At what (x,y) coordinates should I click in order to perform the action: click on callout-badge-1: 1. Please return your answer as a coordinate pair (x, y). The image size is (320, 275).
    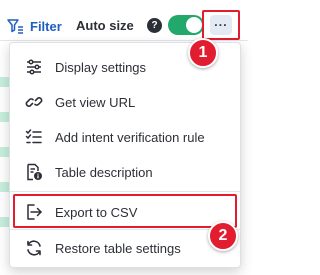
    Looking at the image, I should click on (203, 53).